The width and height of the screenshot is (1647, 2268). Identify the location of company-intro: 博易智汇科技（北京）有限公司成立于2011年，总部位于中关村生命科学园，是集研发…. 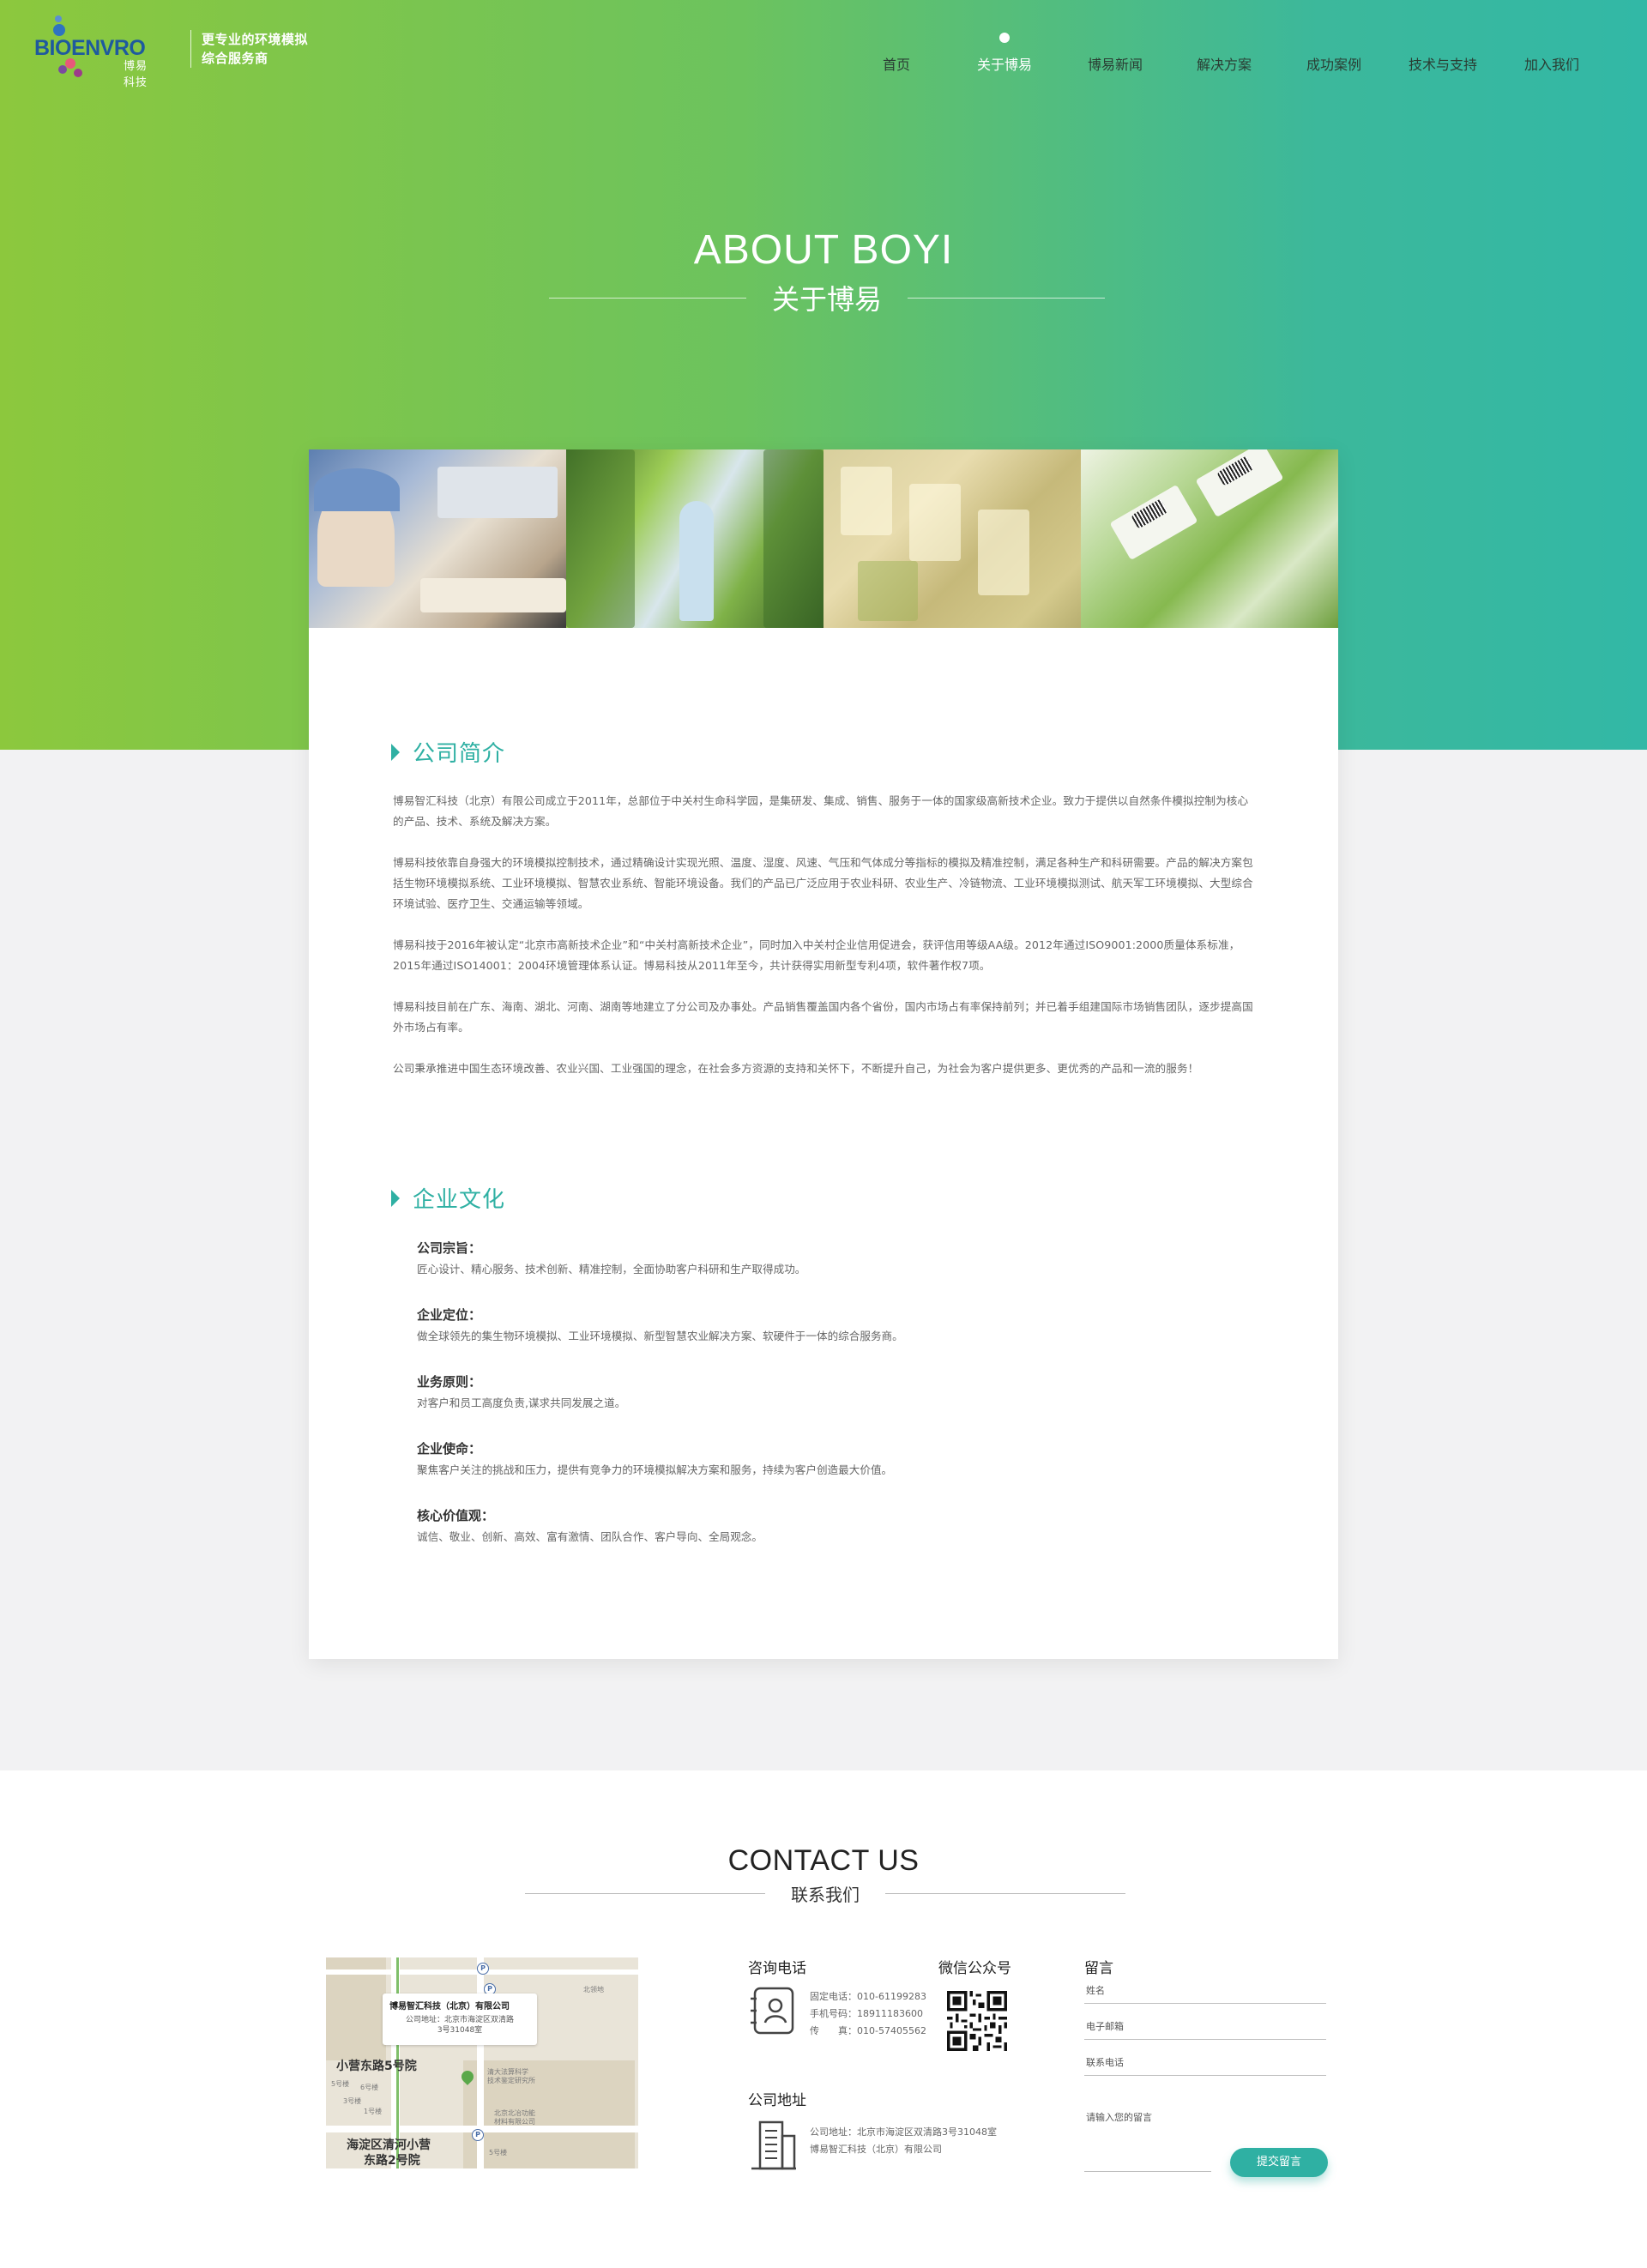
(824, 946).